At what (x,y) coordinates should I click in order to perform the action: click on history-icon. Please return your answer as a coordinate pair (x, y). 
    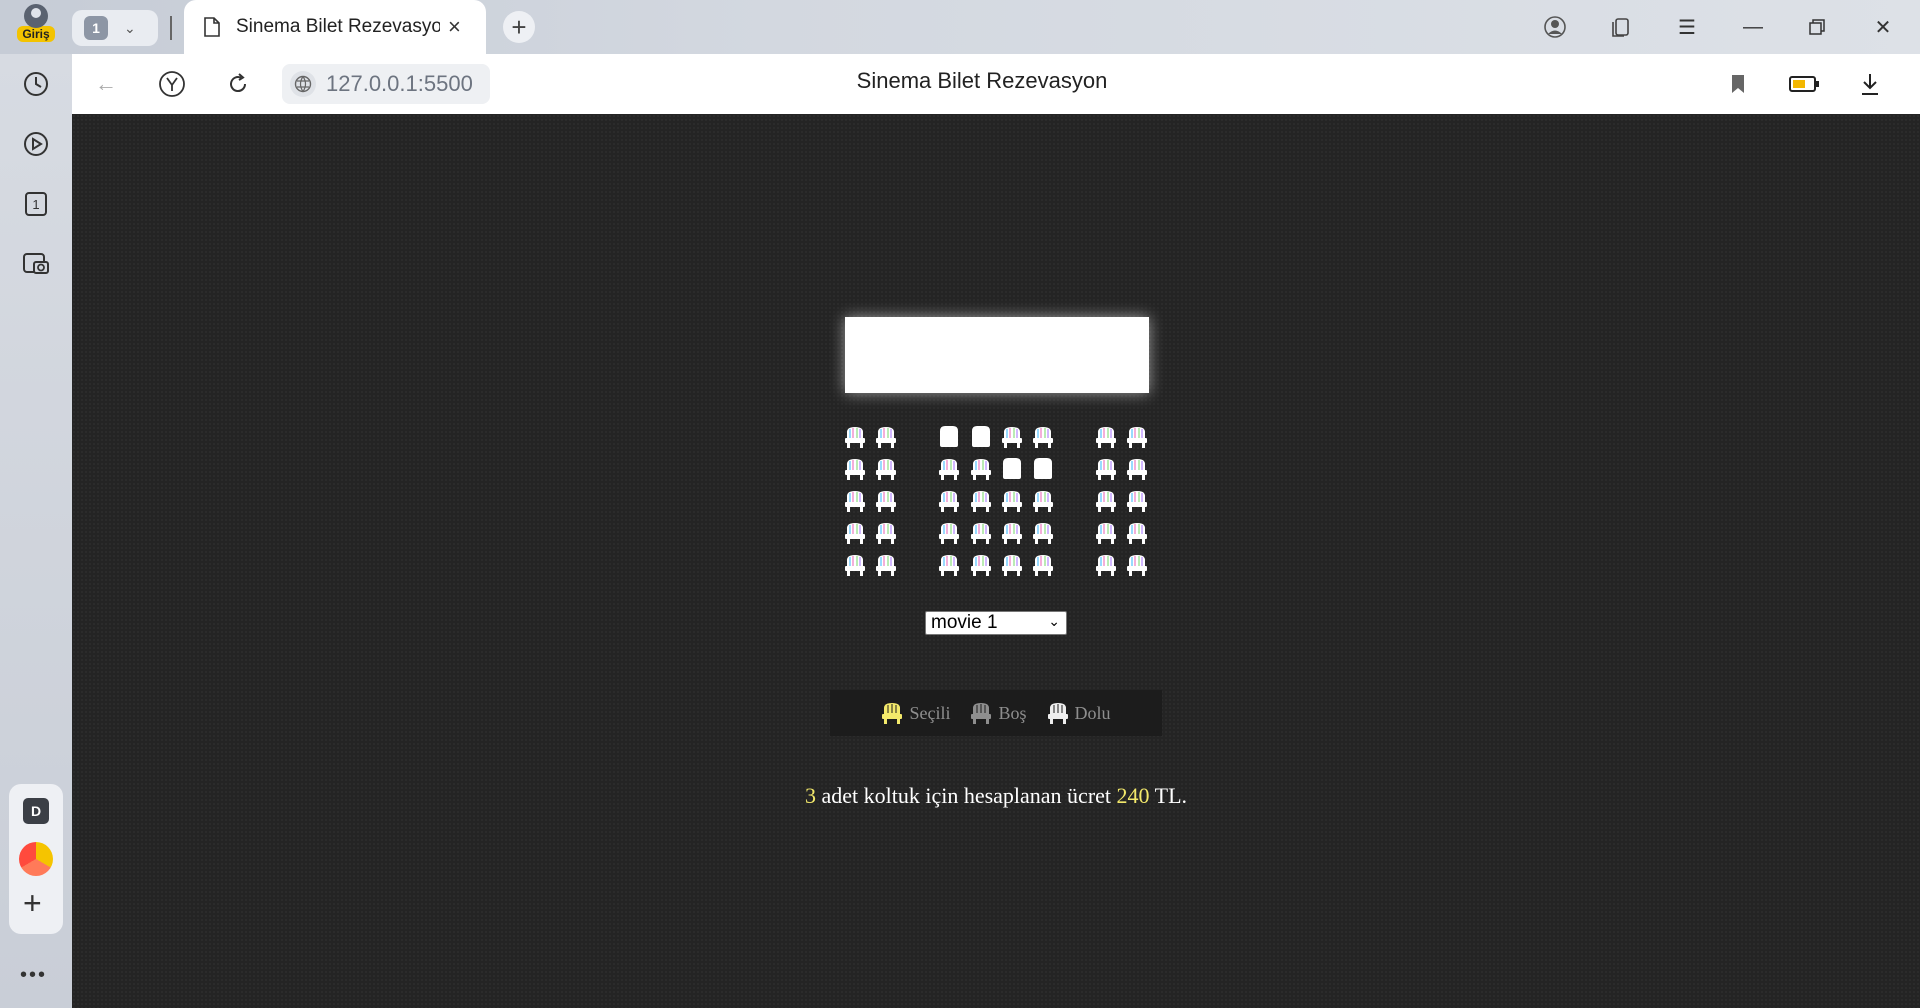
    Looking at the image, I should click on (36, 84).